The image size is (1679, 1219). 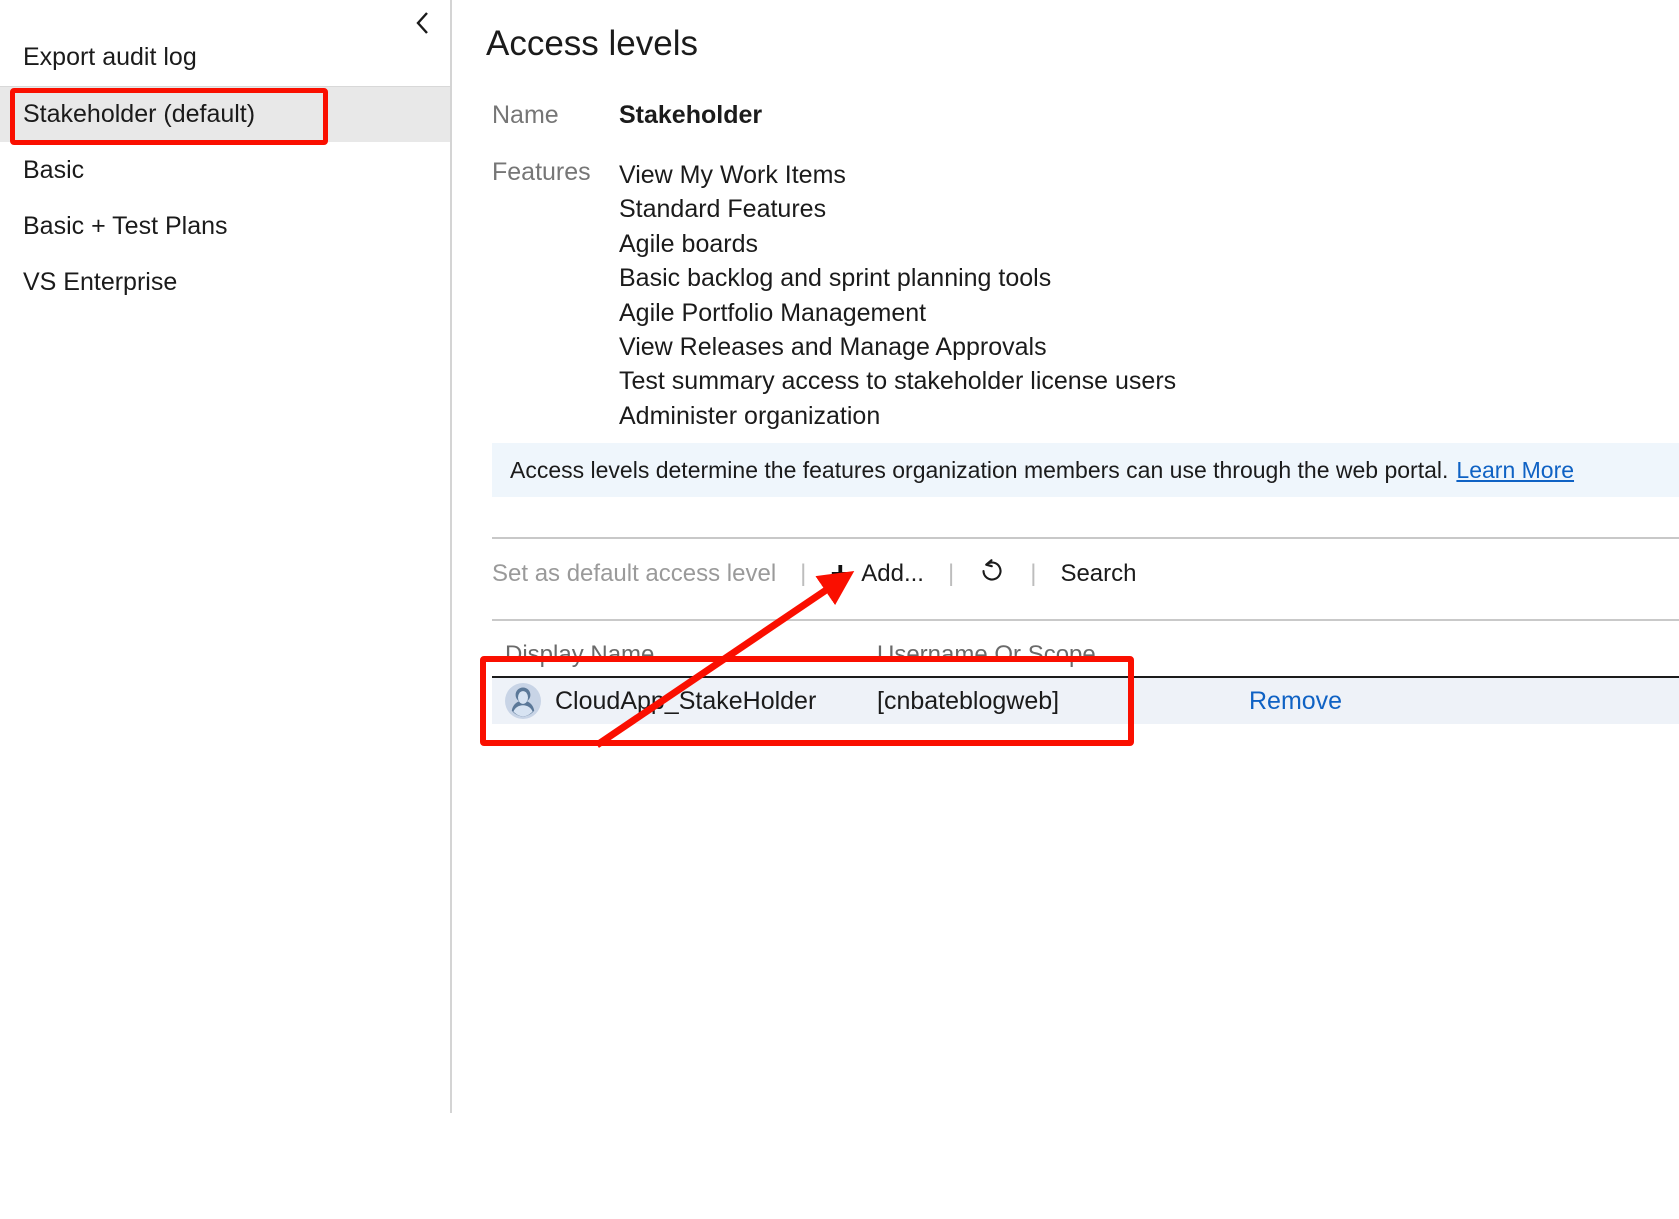 What do you see at coordinates (1515, 470) in the screenshot?
I see `learn-more-link: Learn More` at bounding box center [1515, 470].